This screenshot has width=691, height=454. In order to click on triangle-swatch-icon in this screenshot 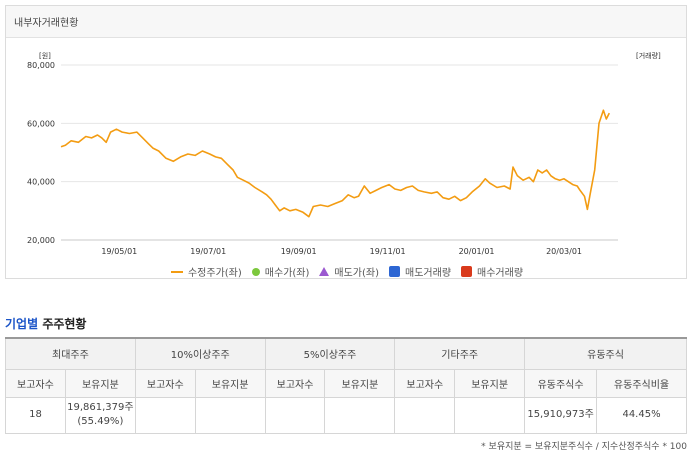, I will do `click(324, 271)`.